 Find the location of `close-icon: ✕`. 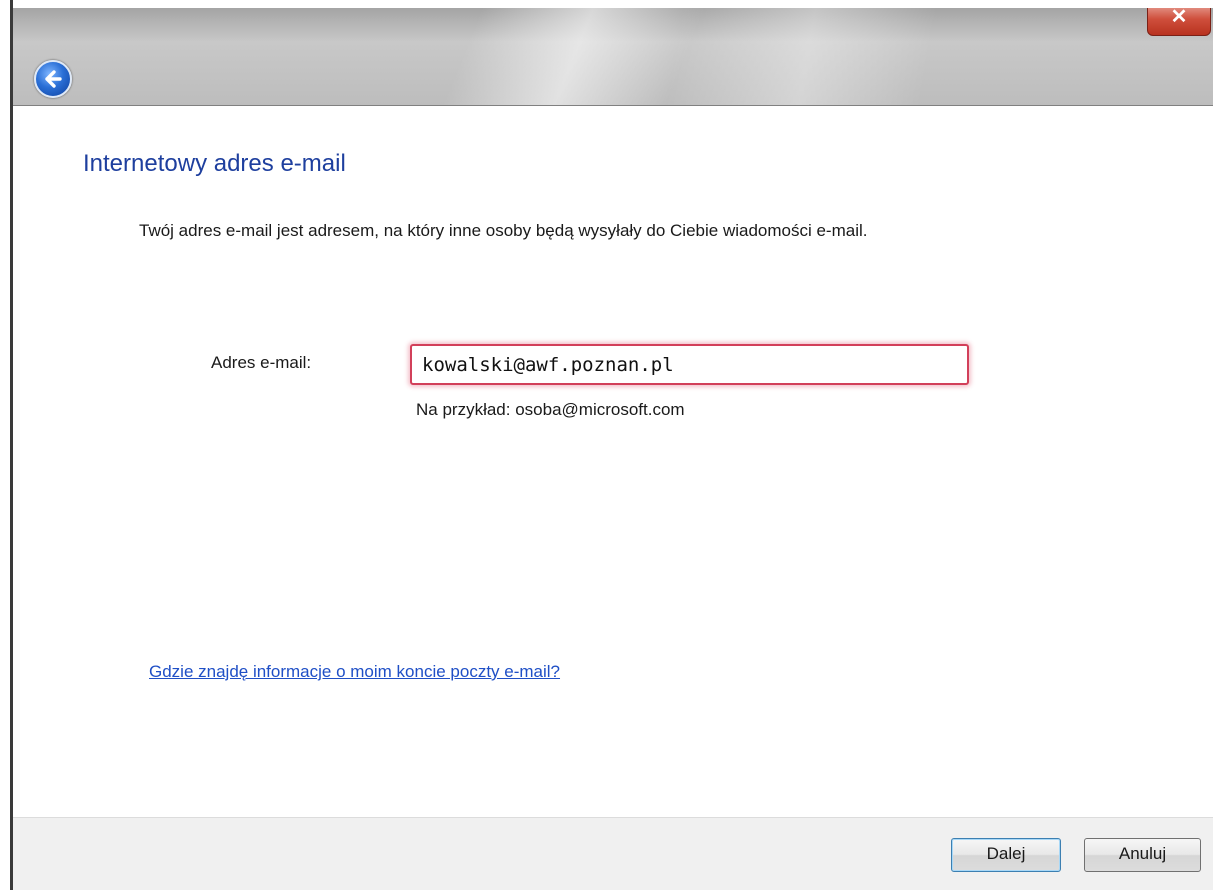

close-icon: ✕ is located at coordinates (1179, 17).